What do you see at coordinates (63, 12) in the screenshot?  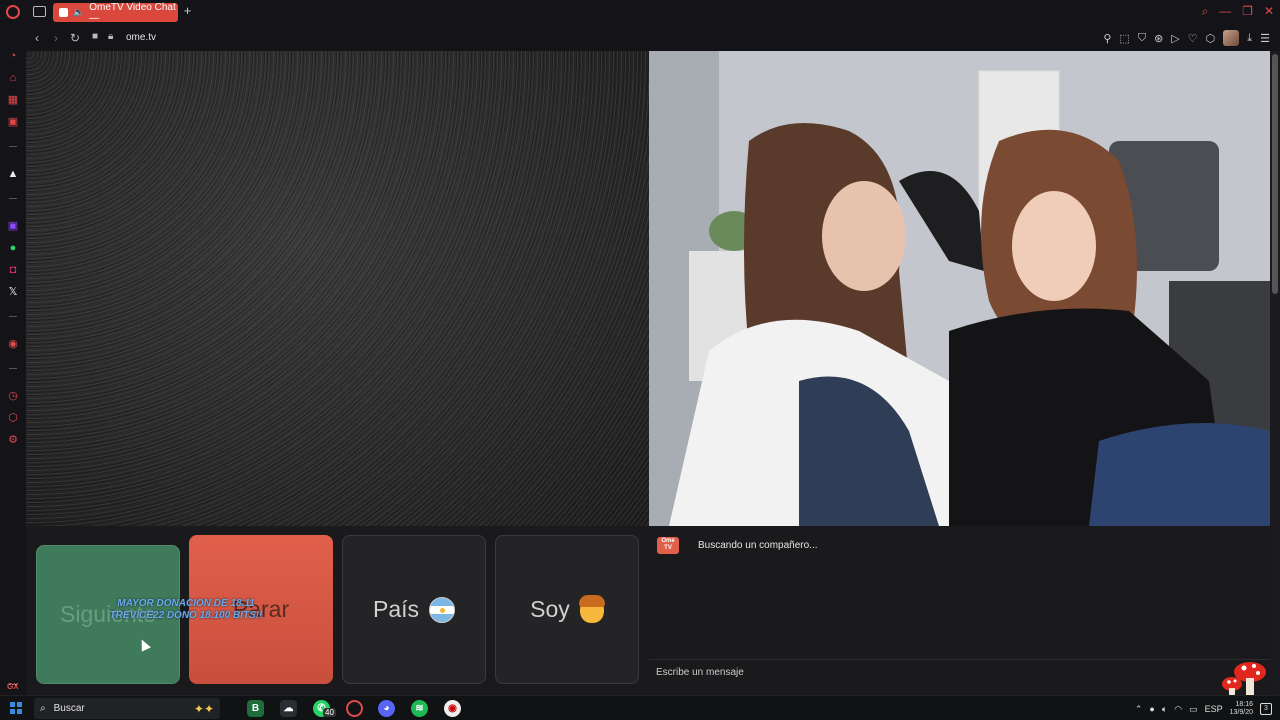 I see `ometv-favicon-icon` at bounding box center [63, 12].